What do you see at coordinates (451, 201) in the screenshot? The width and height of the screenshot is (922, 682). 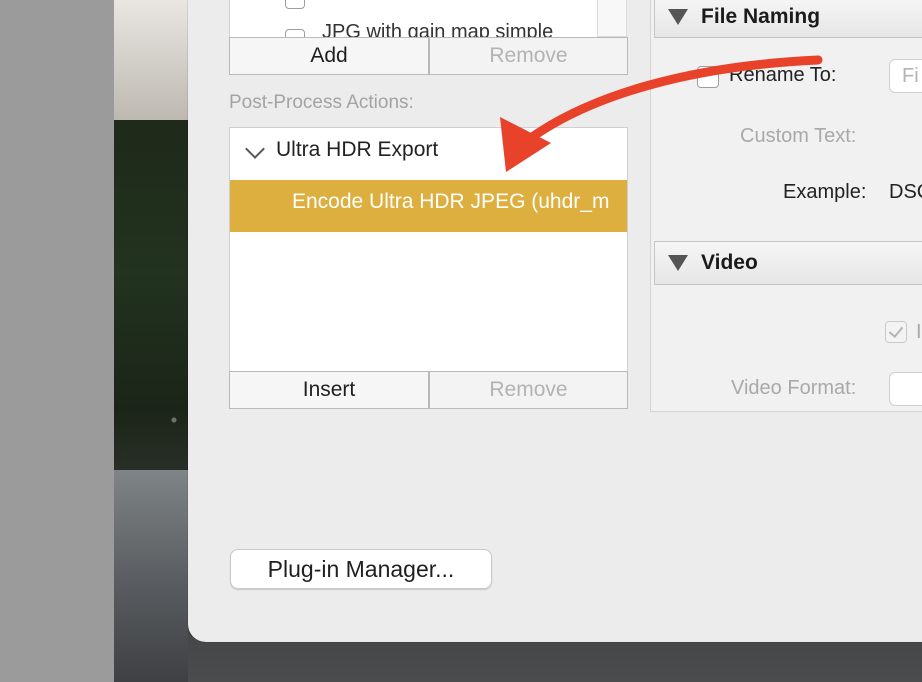 I see `post-process-action-label: Encode Ultra HDR JPEG (uhdr_m` at bounding box center [451, 201].